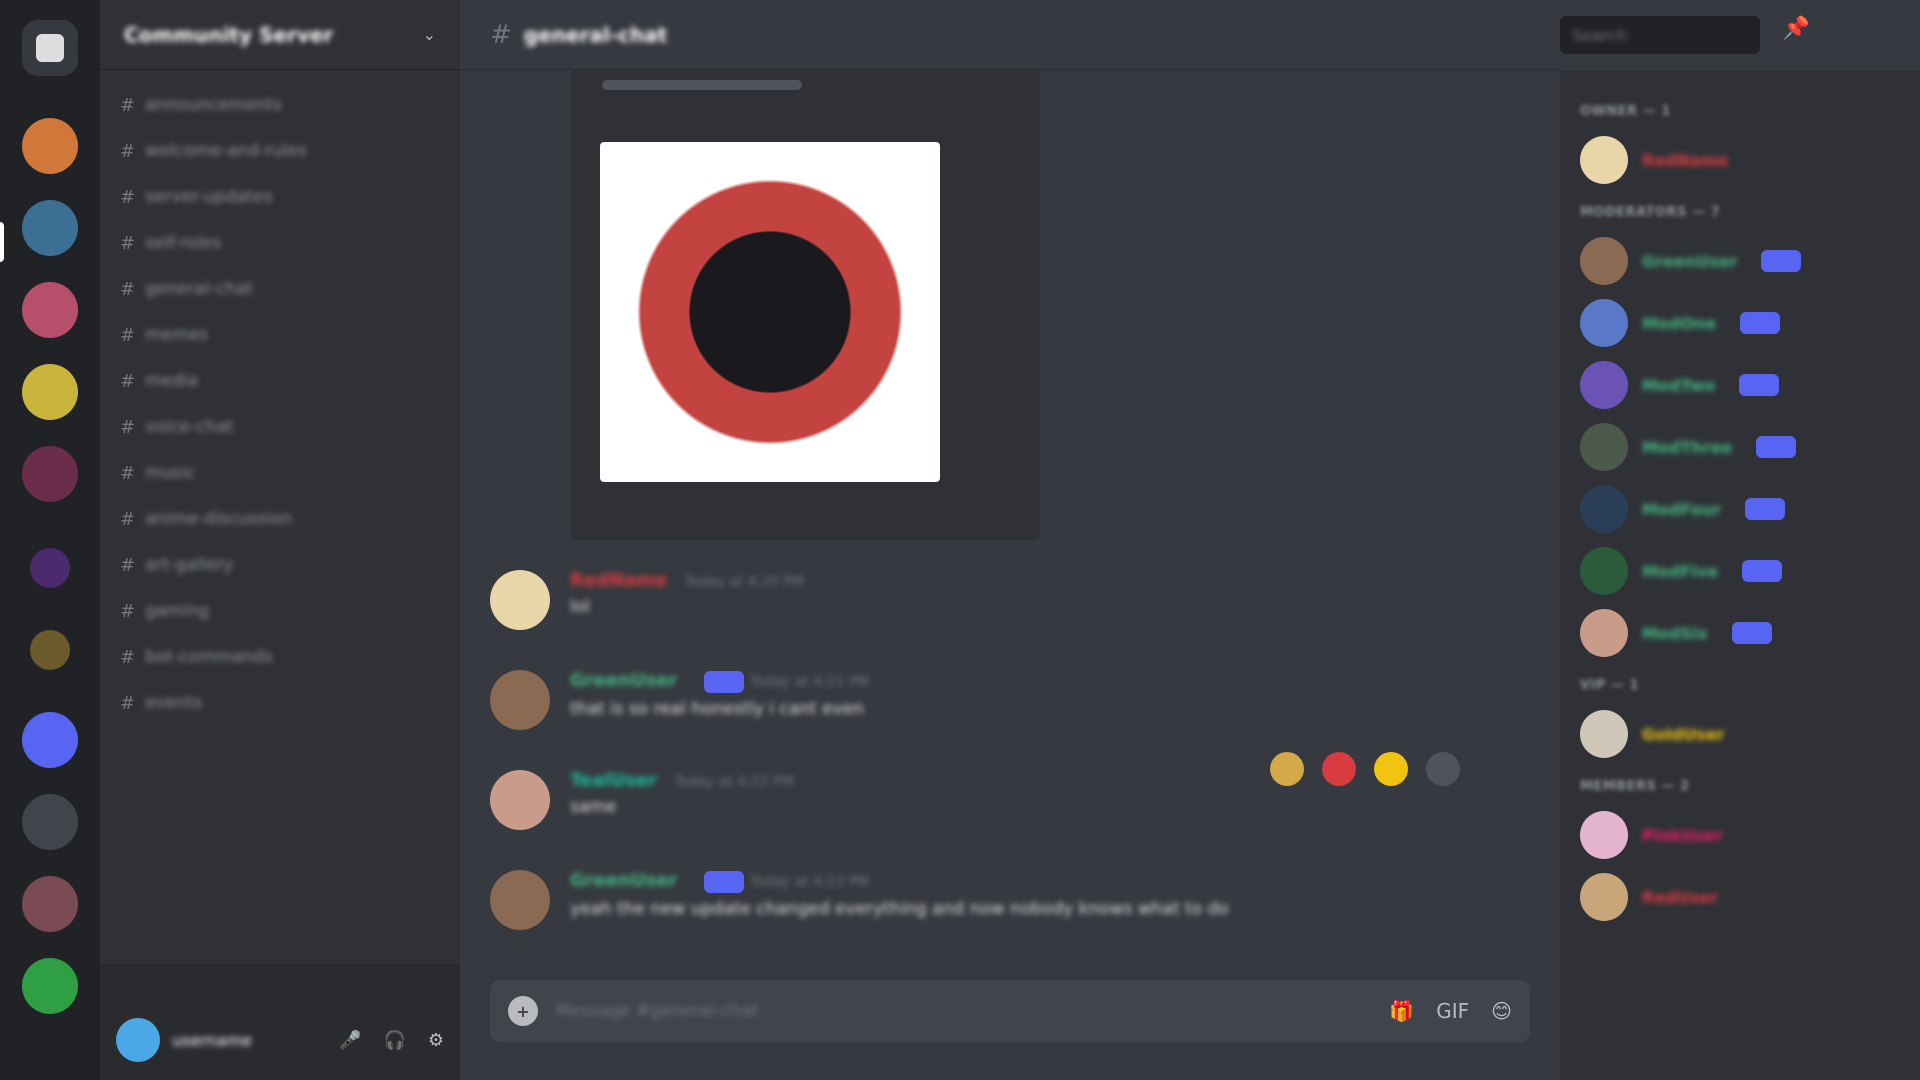 This screenshot has width=1920, height=1080. What do you see at coordinates (280, 335) in the screenshot?
I see `channel-item: # memes` at bounding box center [280, 335].